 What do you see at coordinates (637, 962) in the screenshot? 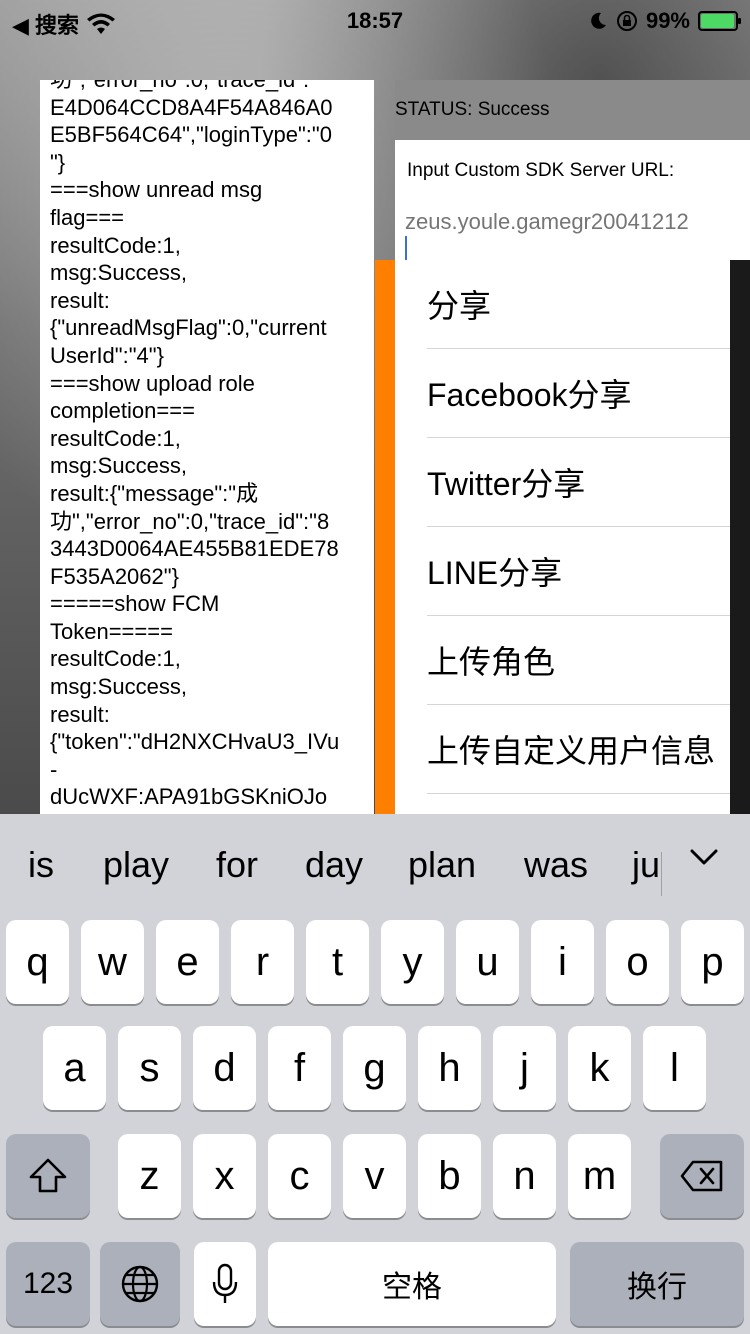
I see `key-o: o` at bounding box center [637, 962].